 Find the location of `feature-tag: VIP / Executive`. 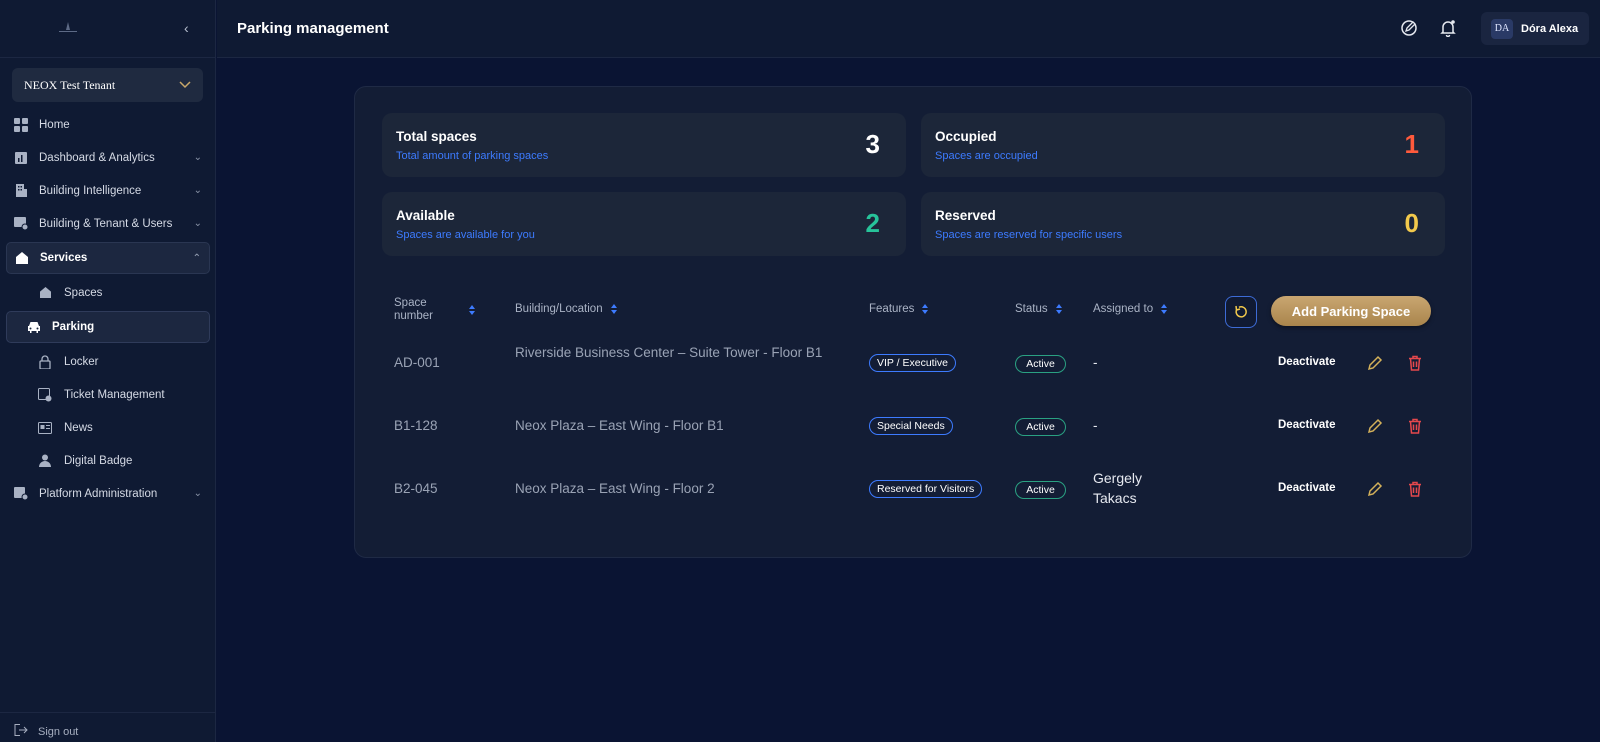

feature-tag: VIP / Executive is located at coordinates (913, 363).